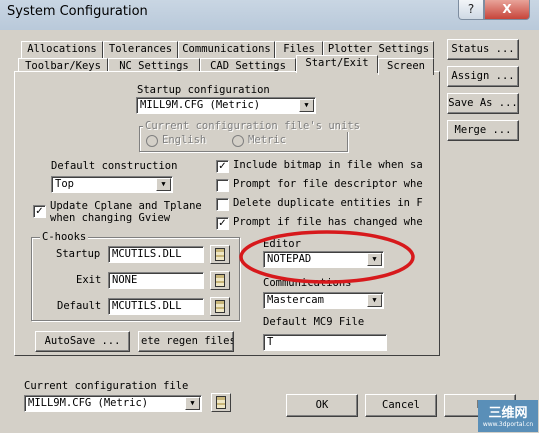  I want to click on chooks-group-title: C-hooks, so click(64, 237).